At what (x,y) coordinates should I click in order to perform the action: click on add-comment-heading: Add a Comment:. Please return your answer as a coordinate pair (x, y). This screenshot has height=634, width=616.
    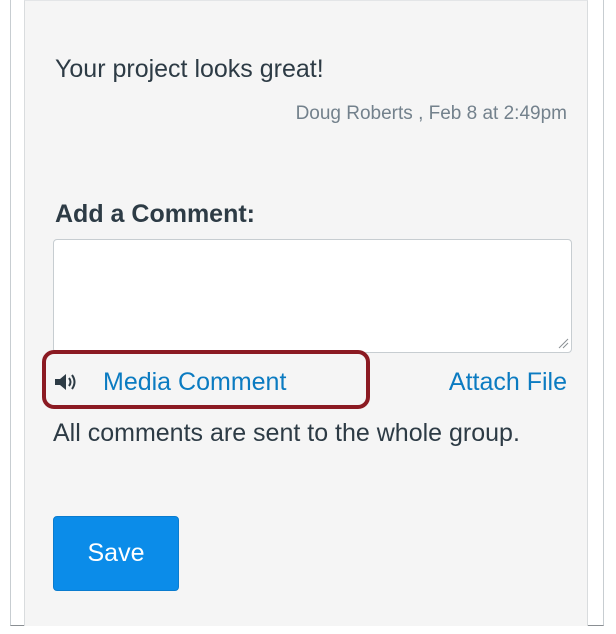
    Looking at the image, I should click on (155, 214).